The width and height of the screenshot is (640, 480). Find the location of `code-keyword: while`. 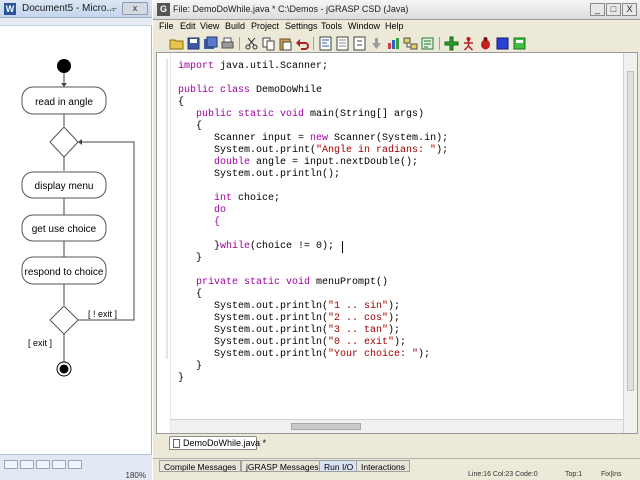

code-keyword: while is located at coordinates (235, 246).